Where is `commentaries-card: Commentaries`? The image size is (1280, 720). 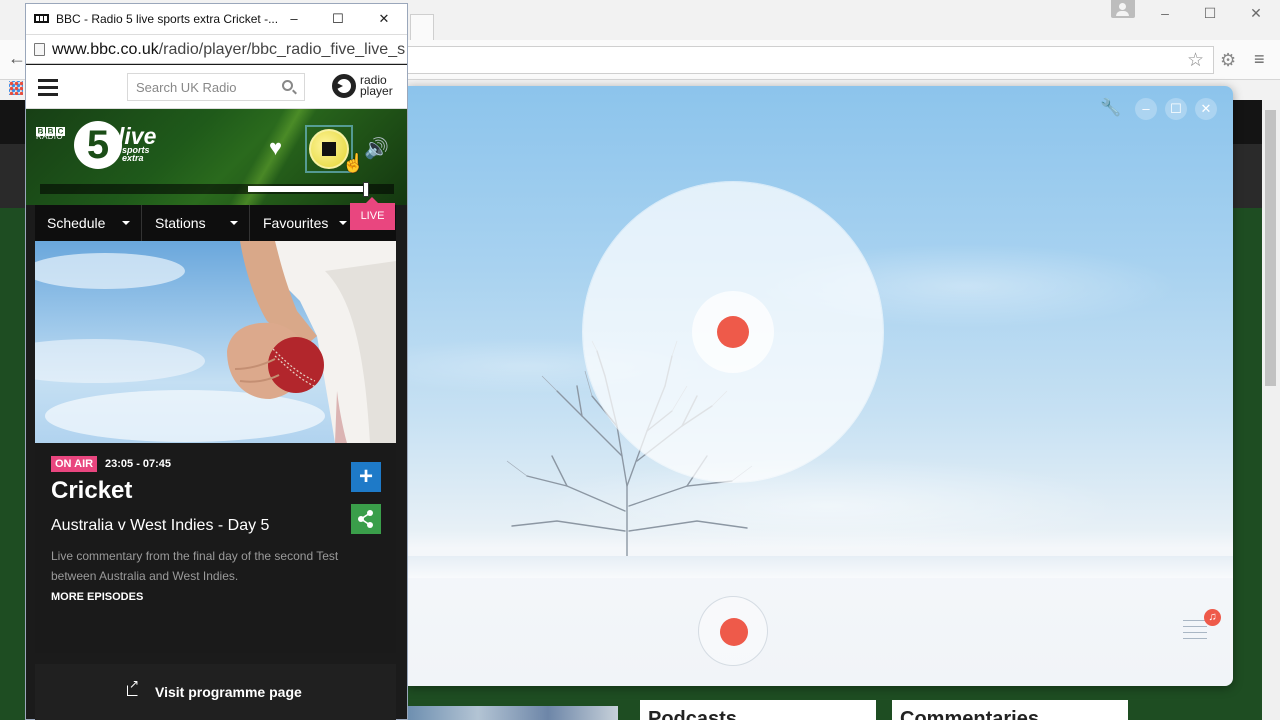 commentaries-card: Commentaries is located at coordinates (1010, 710).